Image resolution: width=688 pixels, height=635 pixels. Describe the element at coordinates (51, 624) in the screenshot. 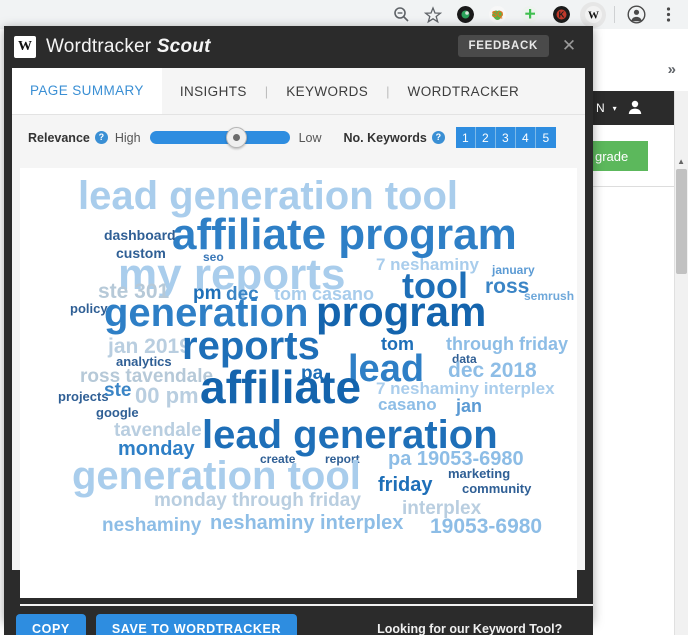

I see `copy-button: COPY` at that location.